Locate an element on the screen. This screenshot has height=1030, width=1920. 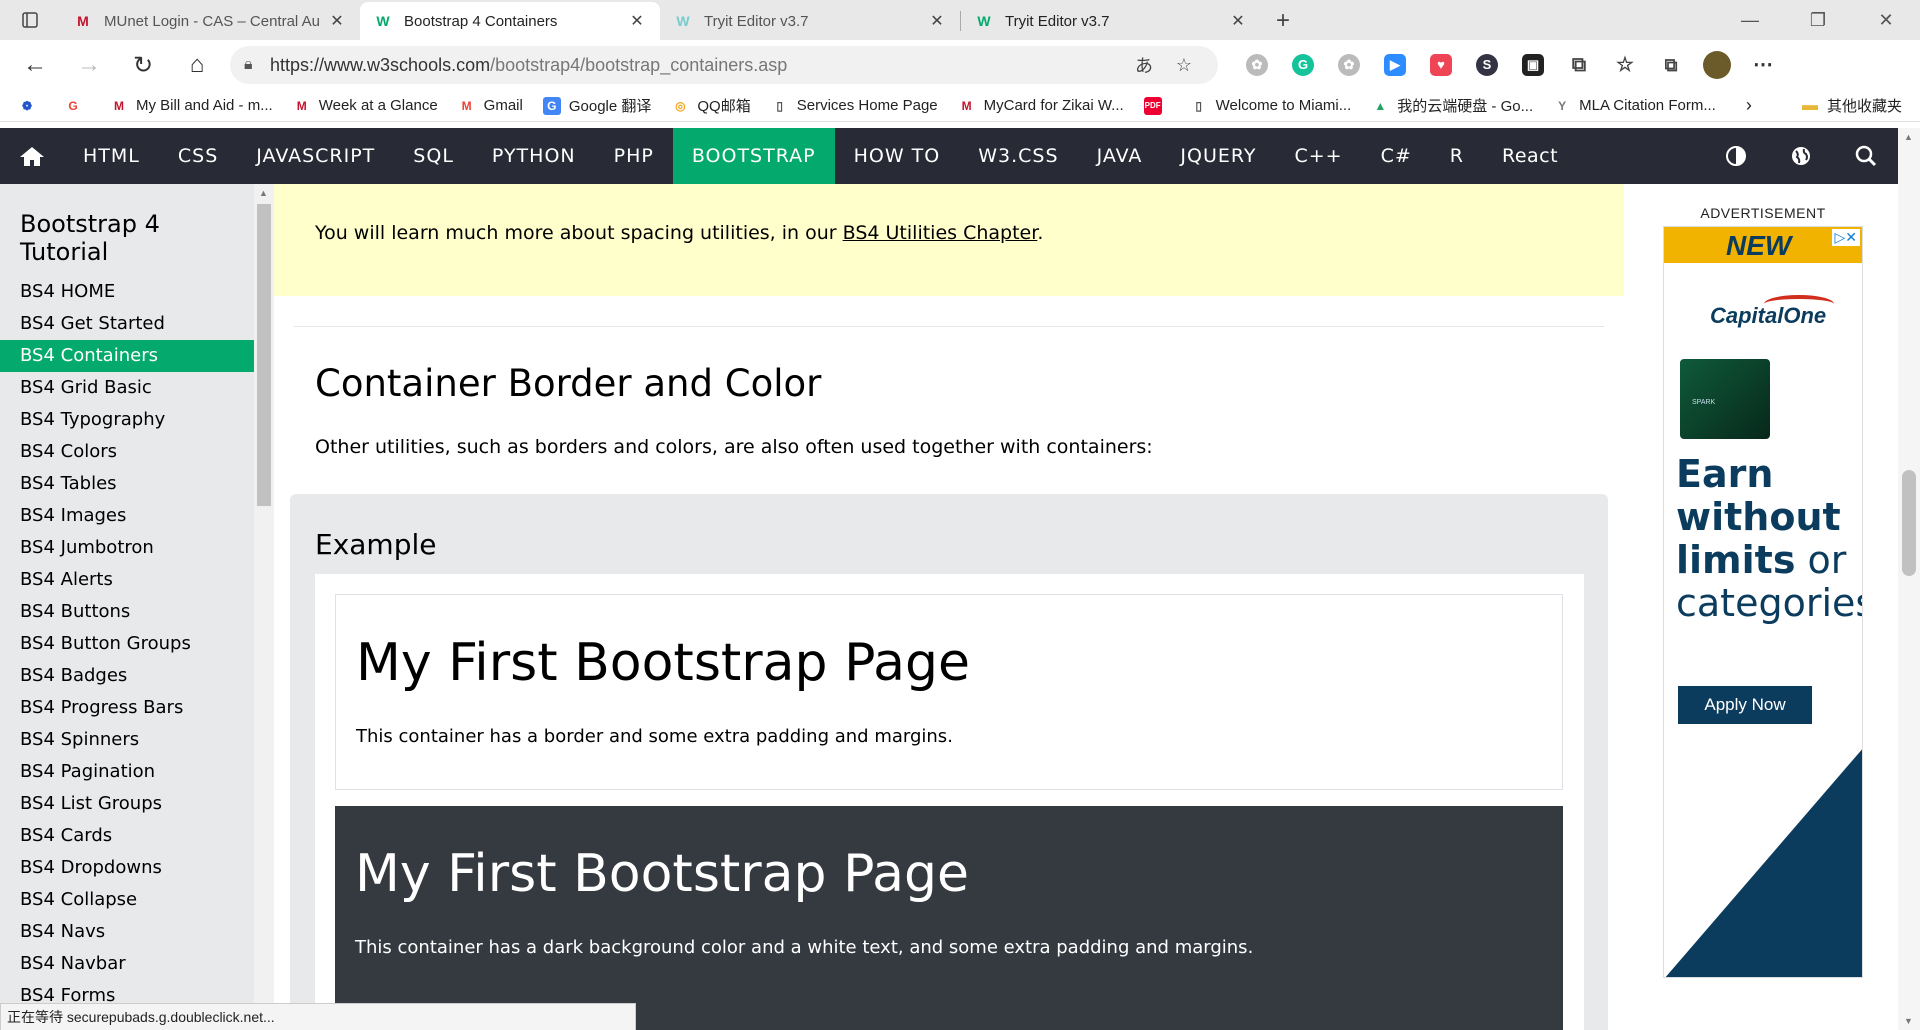
more-menu-icon: ⋯ is located at coordinates (1763, 65).